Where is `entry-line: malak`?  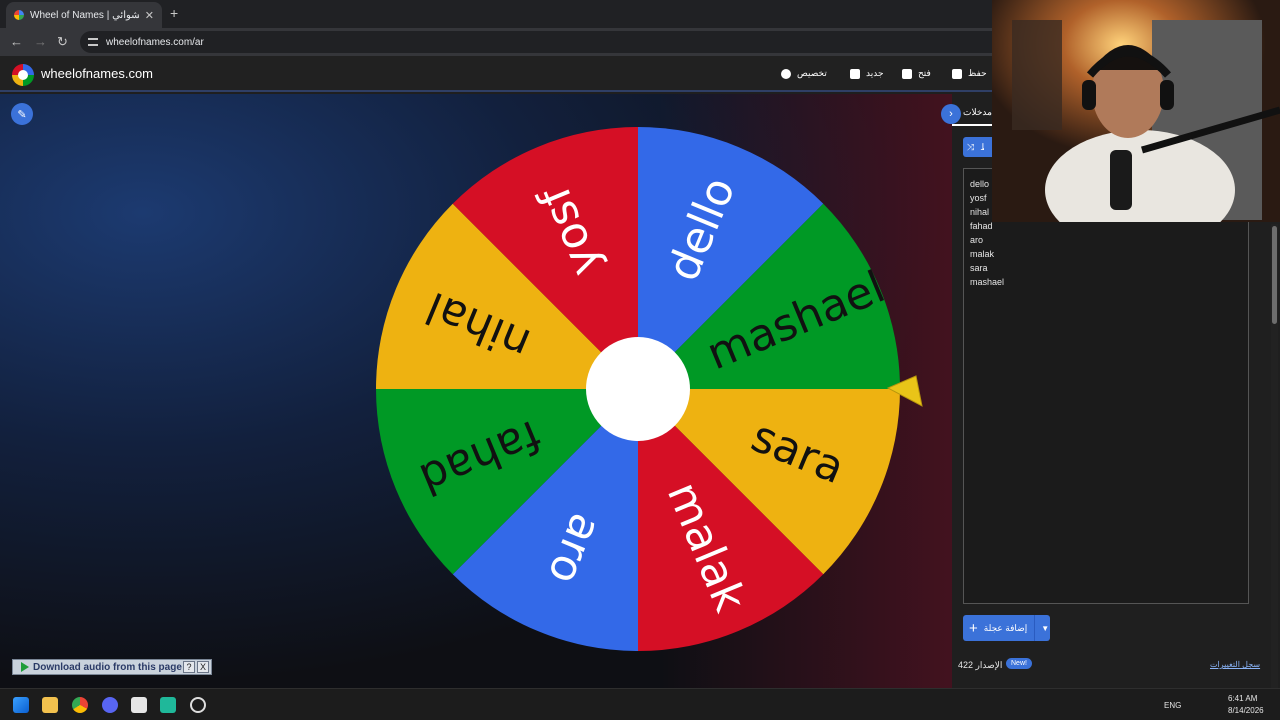 entry-line: malak is located at coordinates (1106, 254).